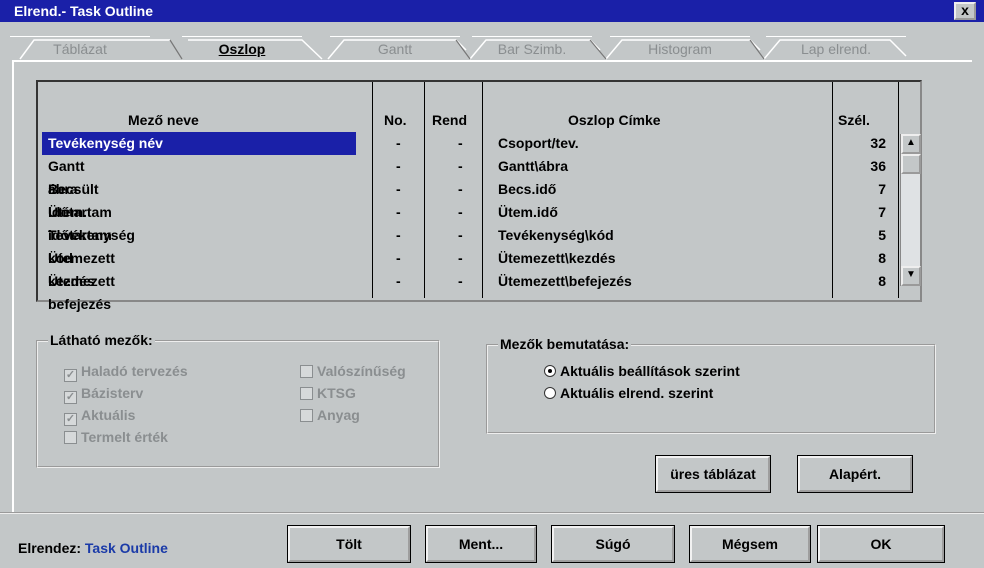 This screenshot has height=568, width=984. What do you see at coordinates (642, 372) in the screenshot?
I see `radio-current-settings: Aktuális beállítások szerint` at bounding box center [642, 372].